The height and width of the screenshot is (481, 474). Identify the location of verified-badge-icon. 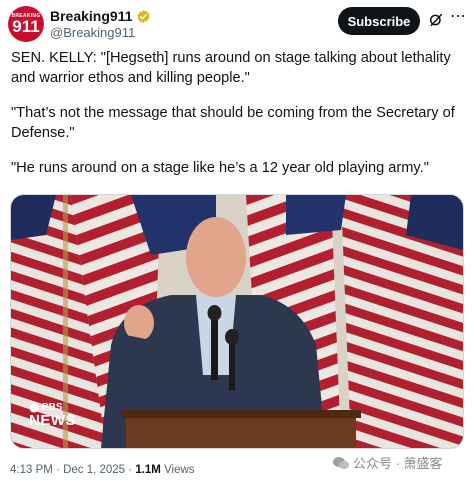
(143, 16).